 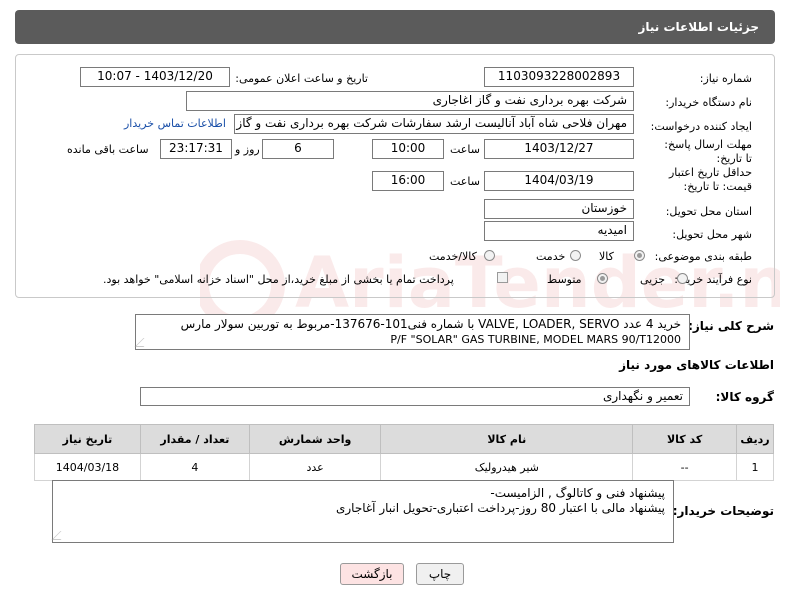 I want to click on buyer-label: نام دستگاه خریدار:, so click(x=708, y=102).